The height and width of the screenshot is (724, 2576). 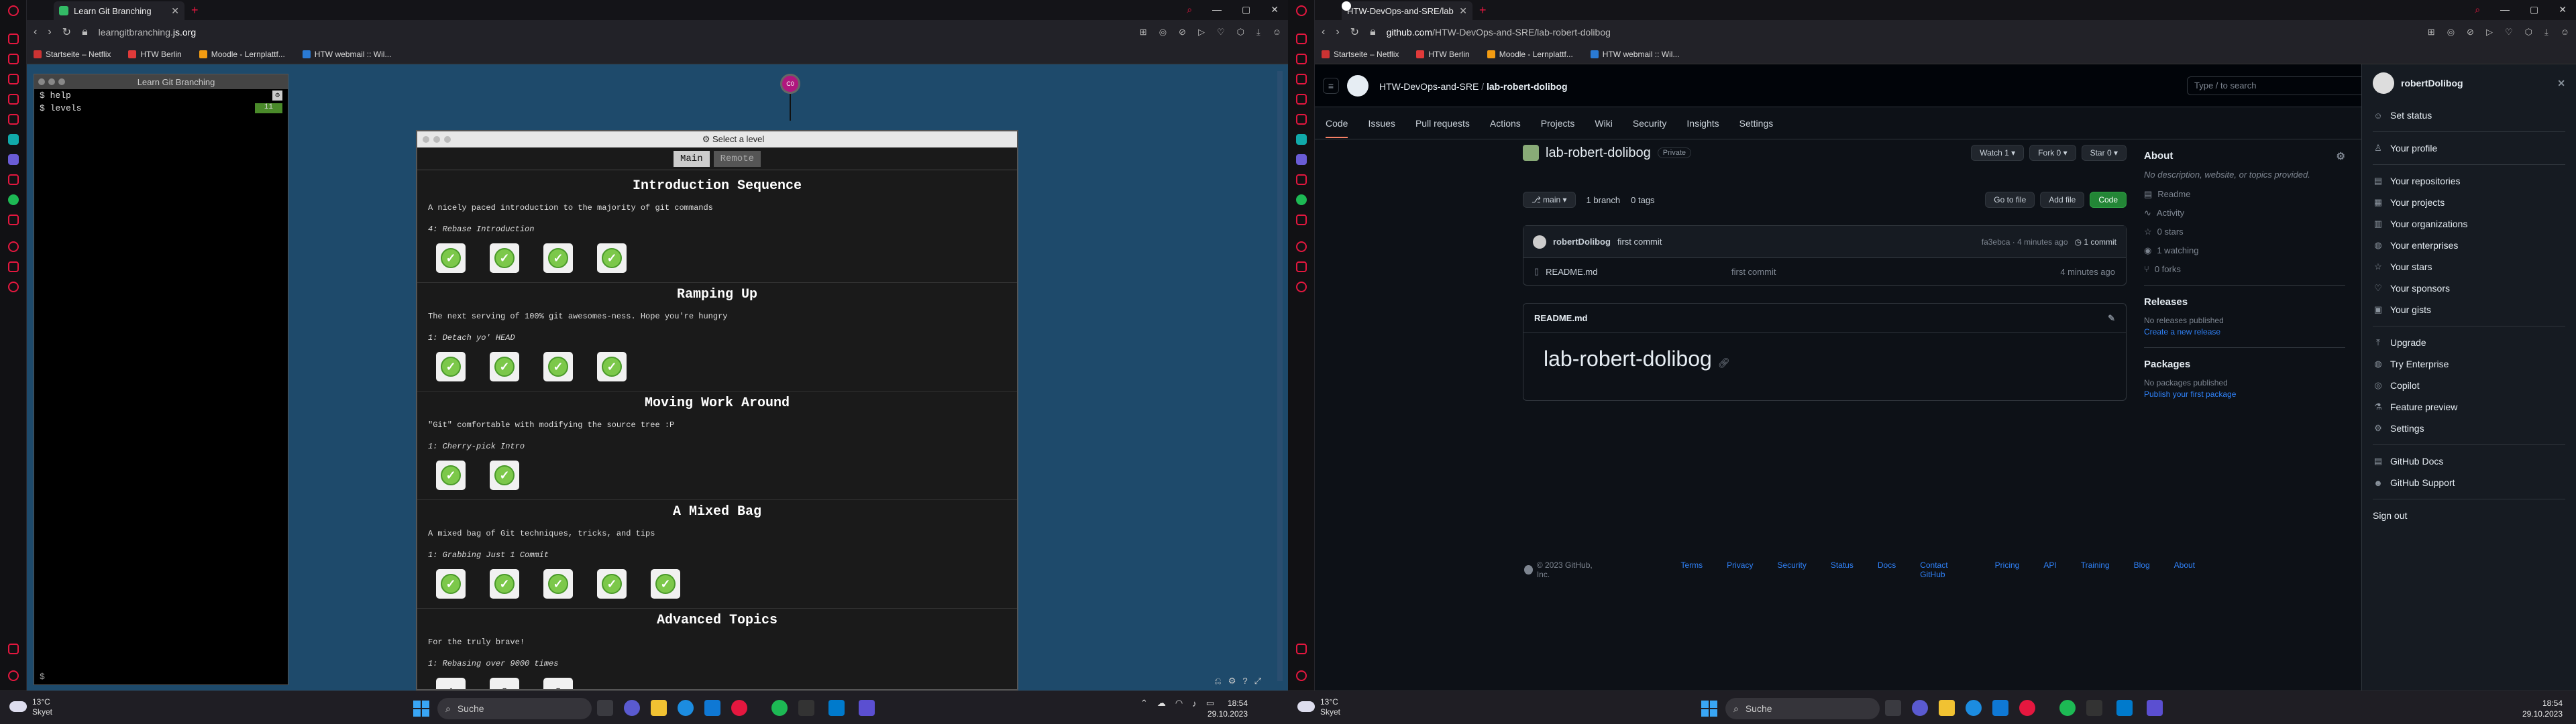 I want to click on menu-sign-out: Sign out, so click(x=2469, y=515).